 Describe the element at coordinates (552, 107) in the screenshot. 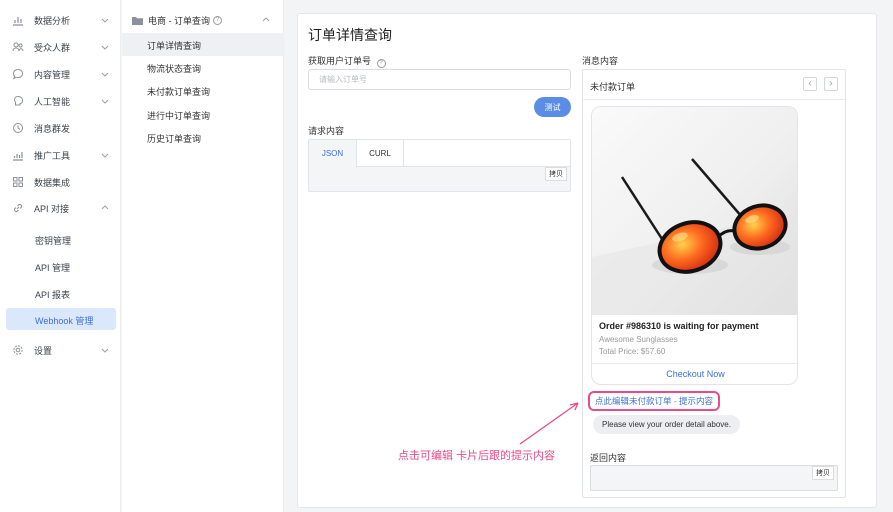

I see `test-button: 测试` at that location.